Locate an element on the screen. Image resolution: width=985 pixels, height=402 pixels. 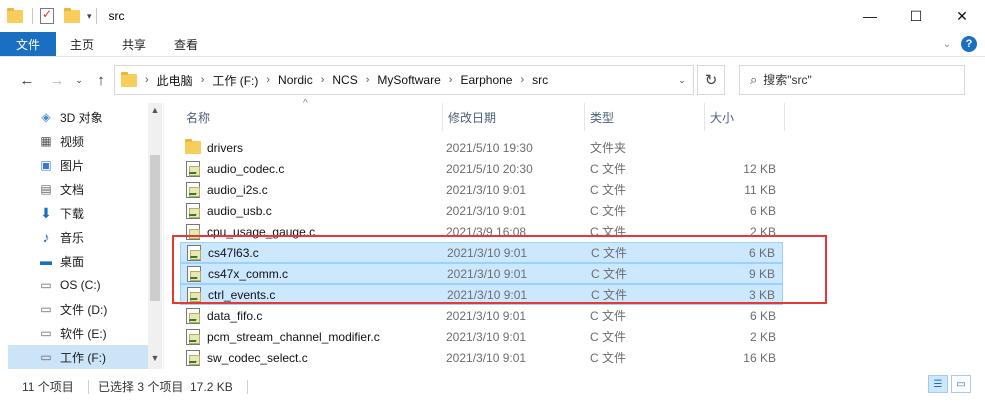
new-folder-icon is located at coordinates (73, 16).